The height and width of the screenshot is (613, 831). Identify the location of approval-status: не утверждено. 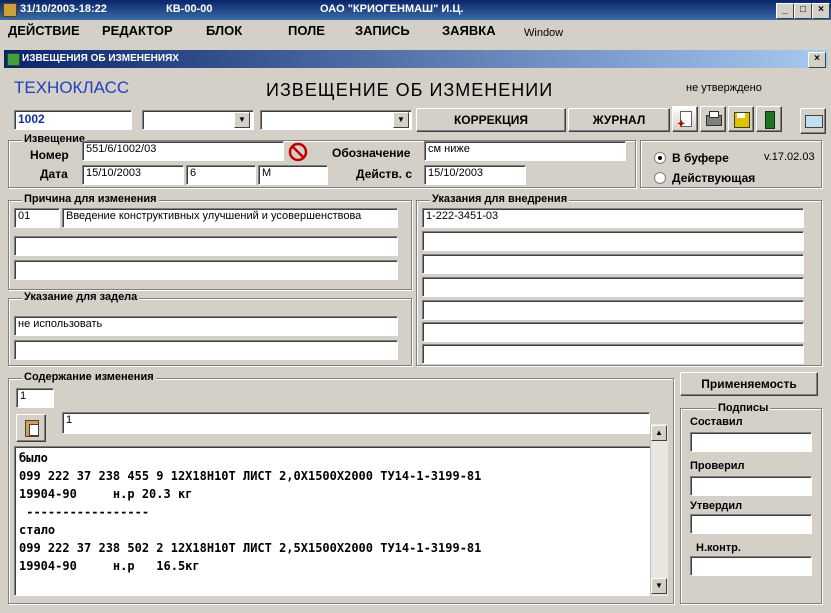
(724, 88).